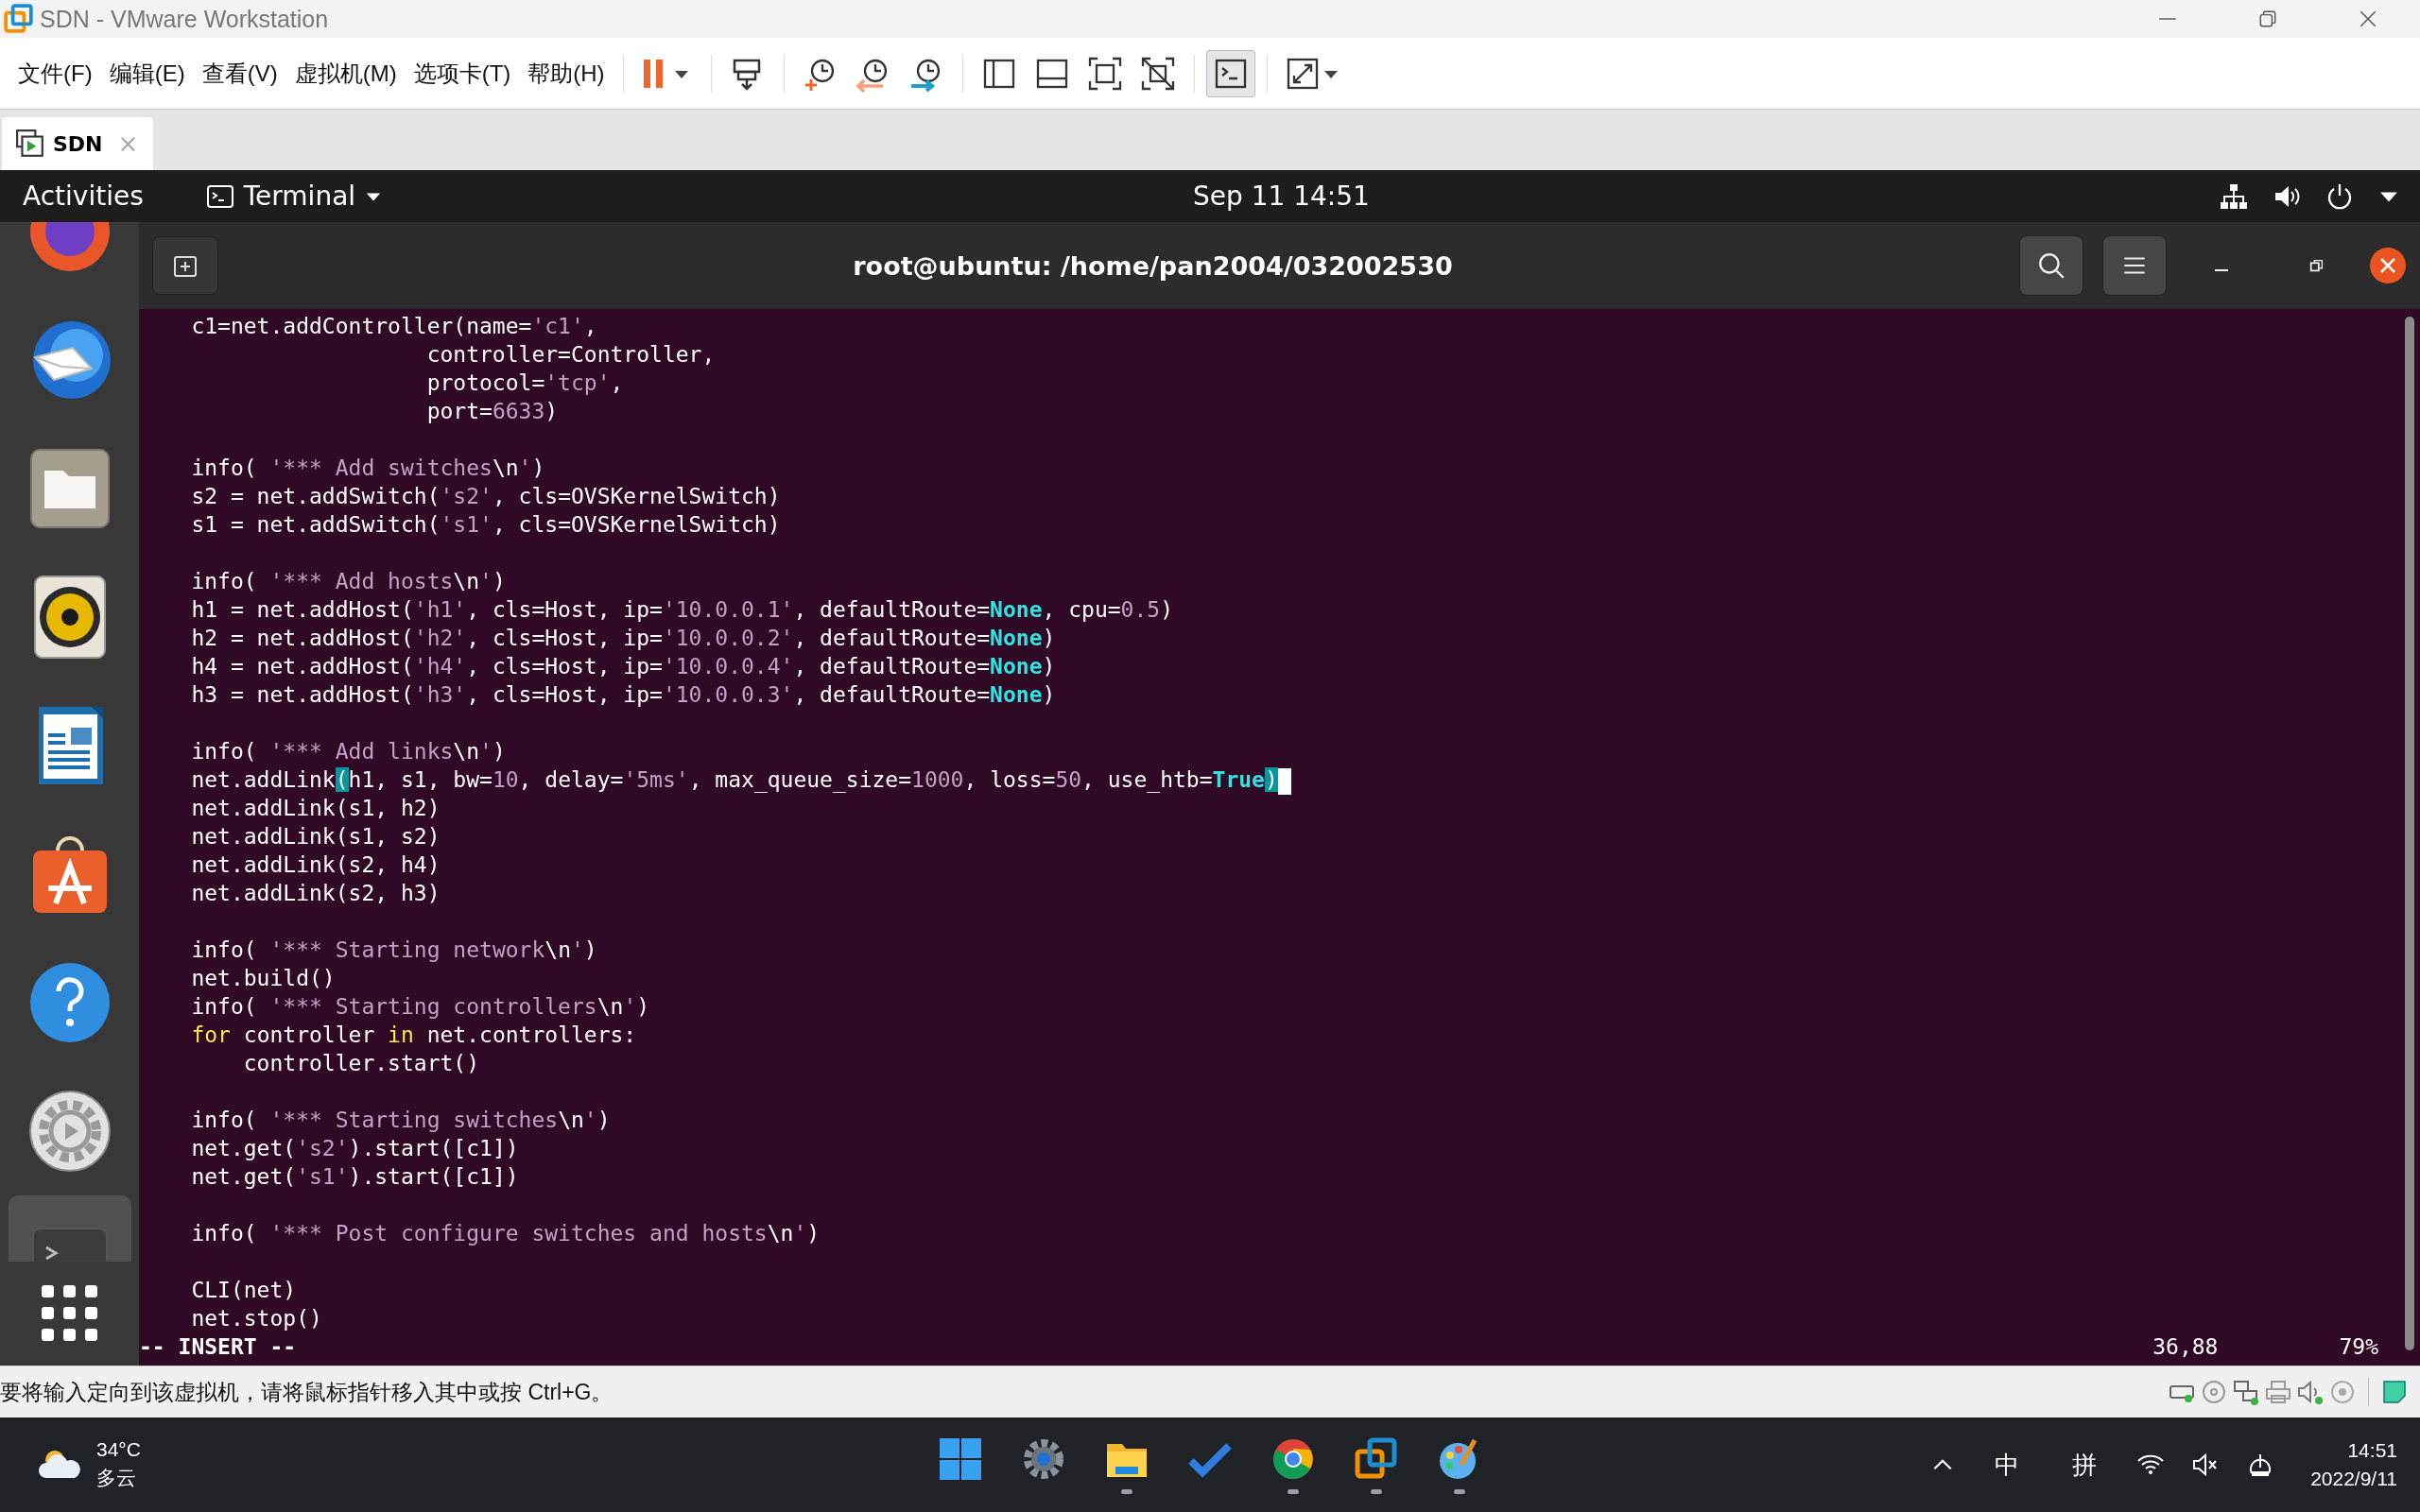 This screenshot has height=1512, width=2420. What do you see at coordinates (486, 496) in the screenshot?
I see `code-line: s2 = net.addSwitch('s2', cls=OVSKernelSwitch)` at bounding box center [486, 496].